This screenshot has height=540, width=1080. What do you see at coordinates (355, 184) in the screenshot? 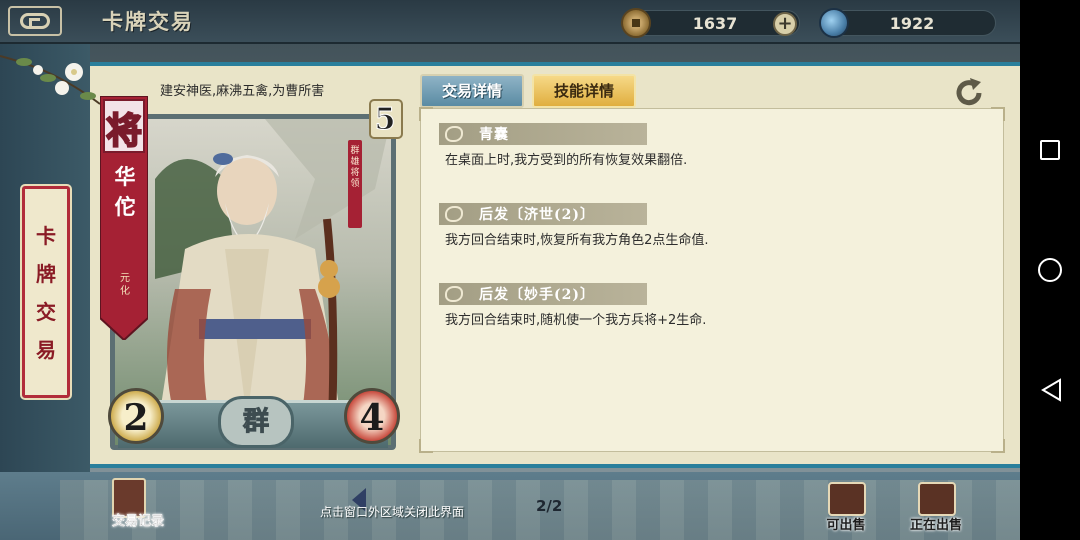
I see `side-label: 群雄将领` at bounding box center [355, 184].